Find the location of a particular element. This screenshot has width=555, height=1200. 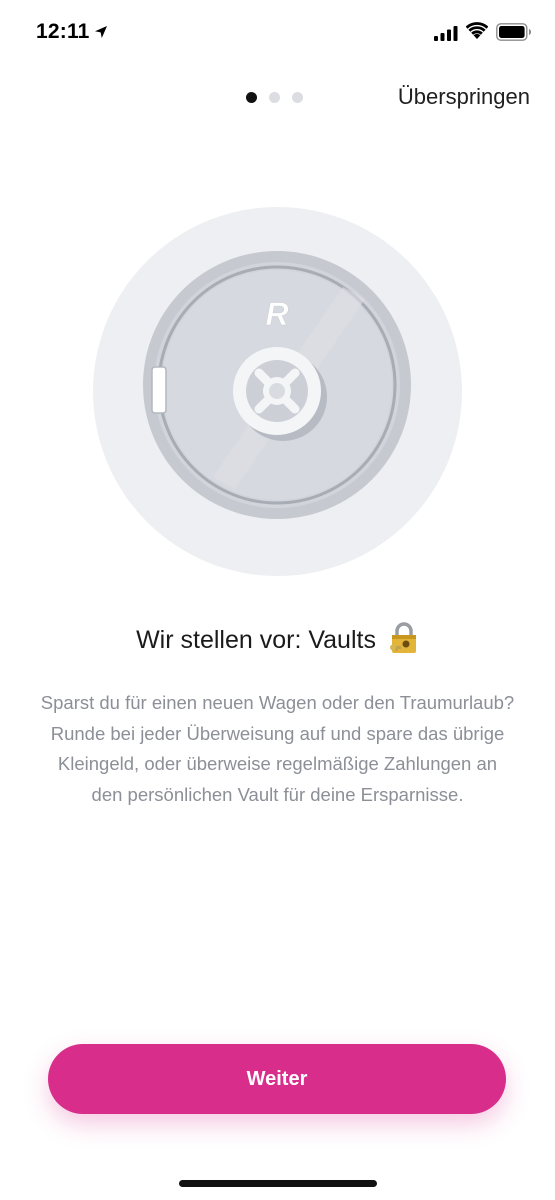

home-indicator is located at coordinates (278, 1183).